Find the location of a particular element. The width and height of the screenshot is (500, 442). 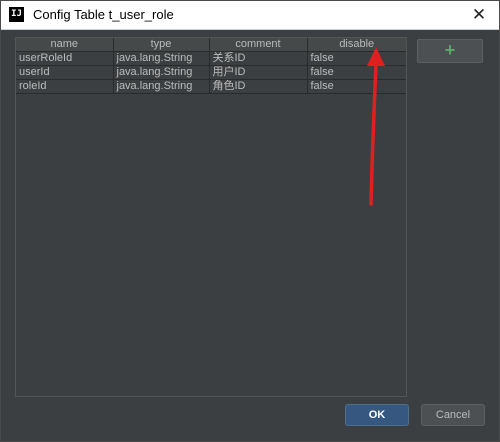

close-button: ✕ is located at coordinates (479, 15).